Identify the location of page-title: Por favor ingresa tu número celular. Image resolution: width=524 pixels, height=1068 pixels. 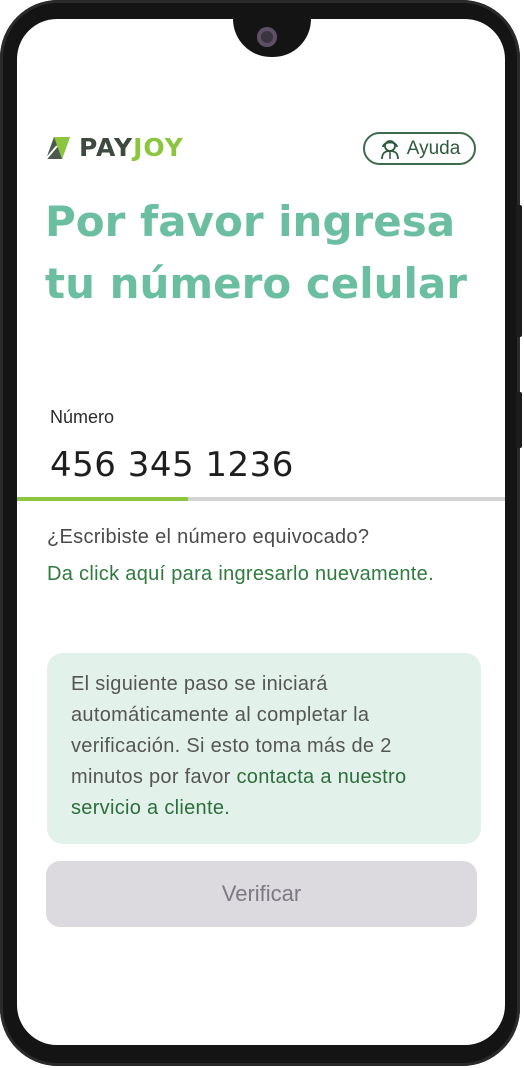
(265, 253).